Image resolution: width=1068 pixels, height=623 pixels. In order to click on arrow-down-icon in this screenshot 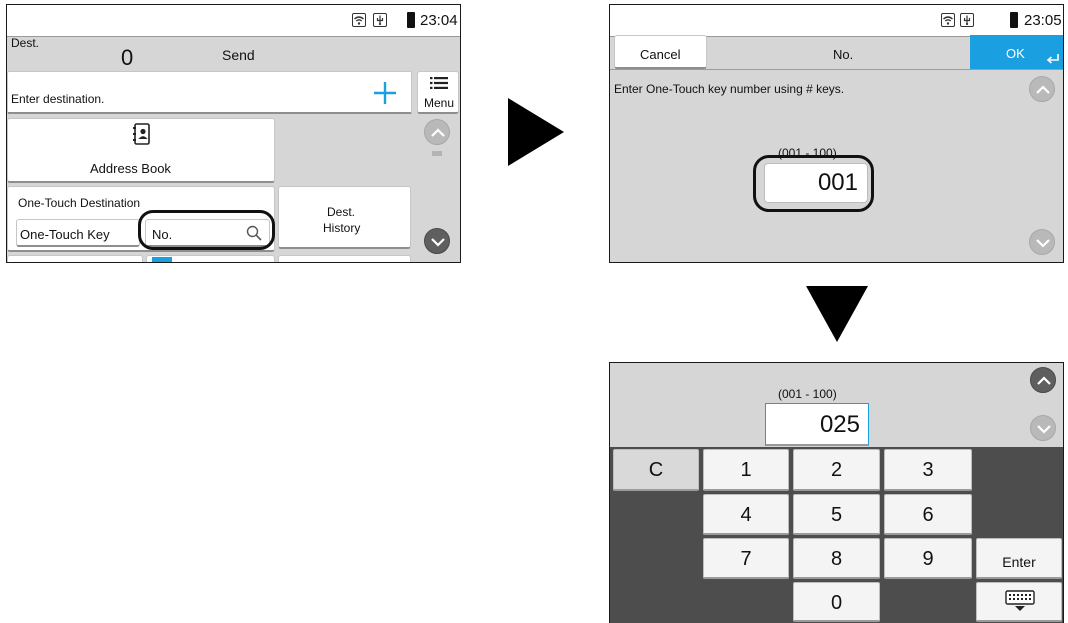, I will do `click(837, 314)`.